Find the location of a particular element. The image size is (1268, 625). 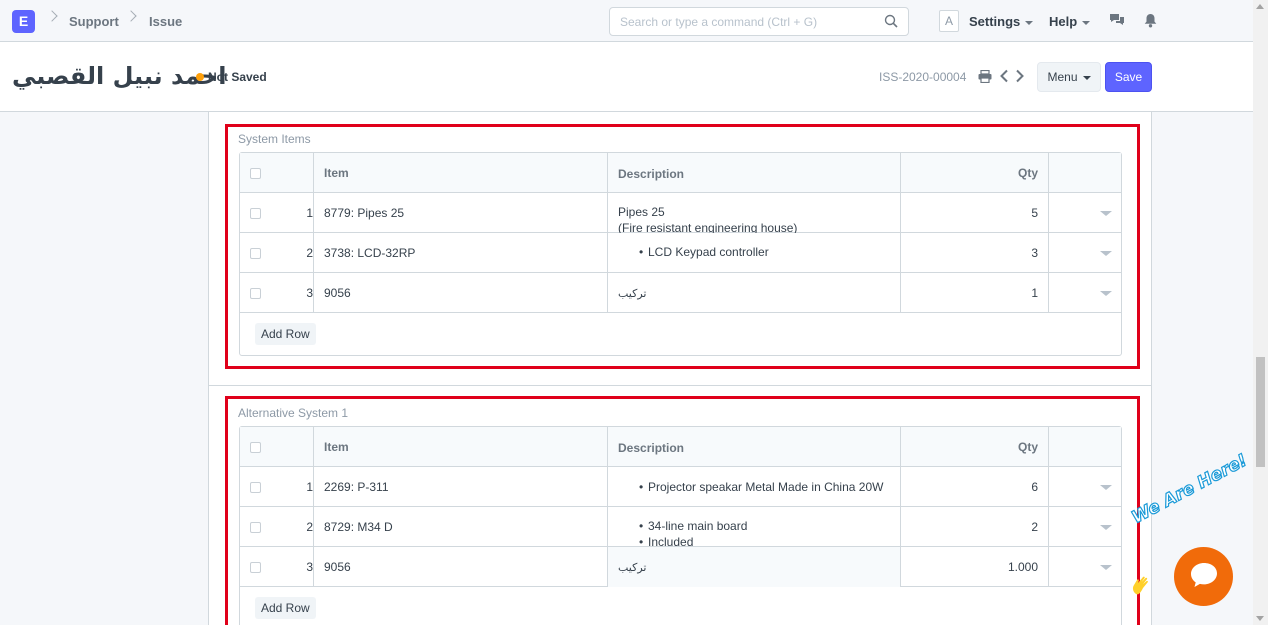

chat-icon is located at coordinates (1117, 20).